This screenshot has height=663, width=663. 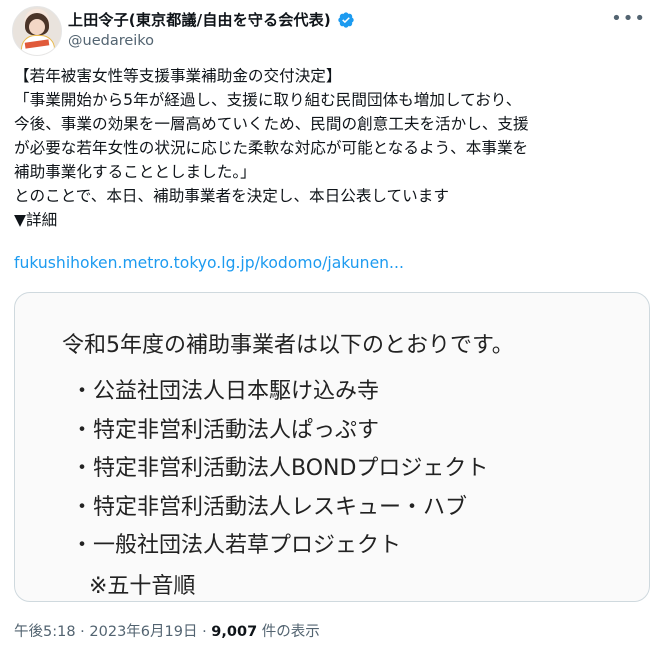 I want to click on tweet-date: 2023年6月19日, so click(x=143, y=632).